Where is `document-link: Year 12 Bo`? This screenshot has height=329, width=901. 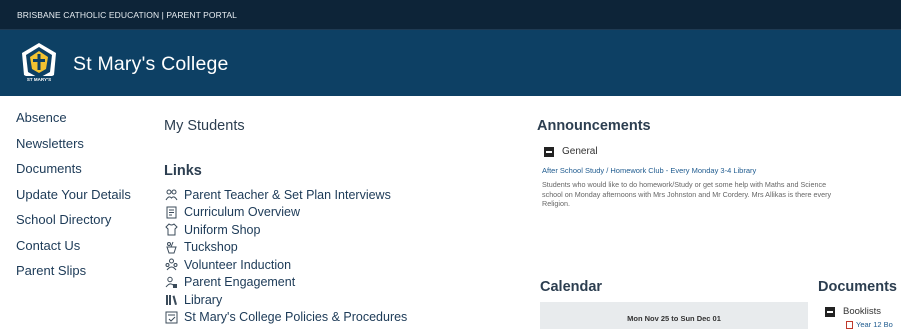 document-link: Year 12 Bo is located at coordinates (869, 324).